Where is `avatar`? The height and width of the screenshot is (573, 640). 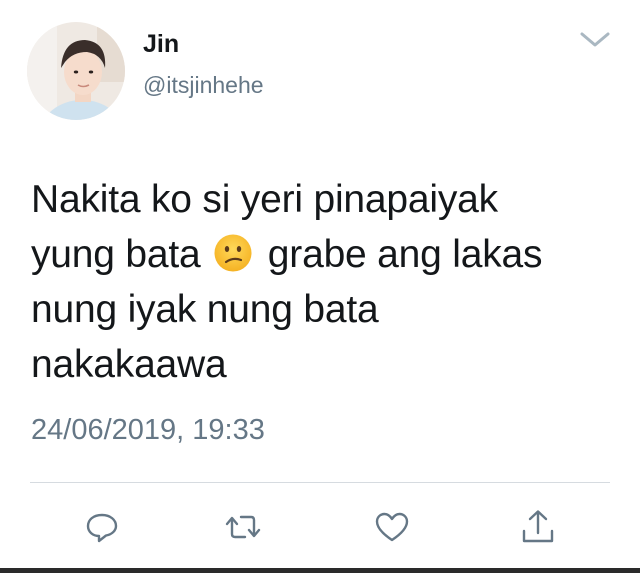 avatar is located at coordinates (76, 71).